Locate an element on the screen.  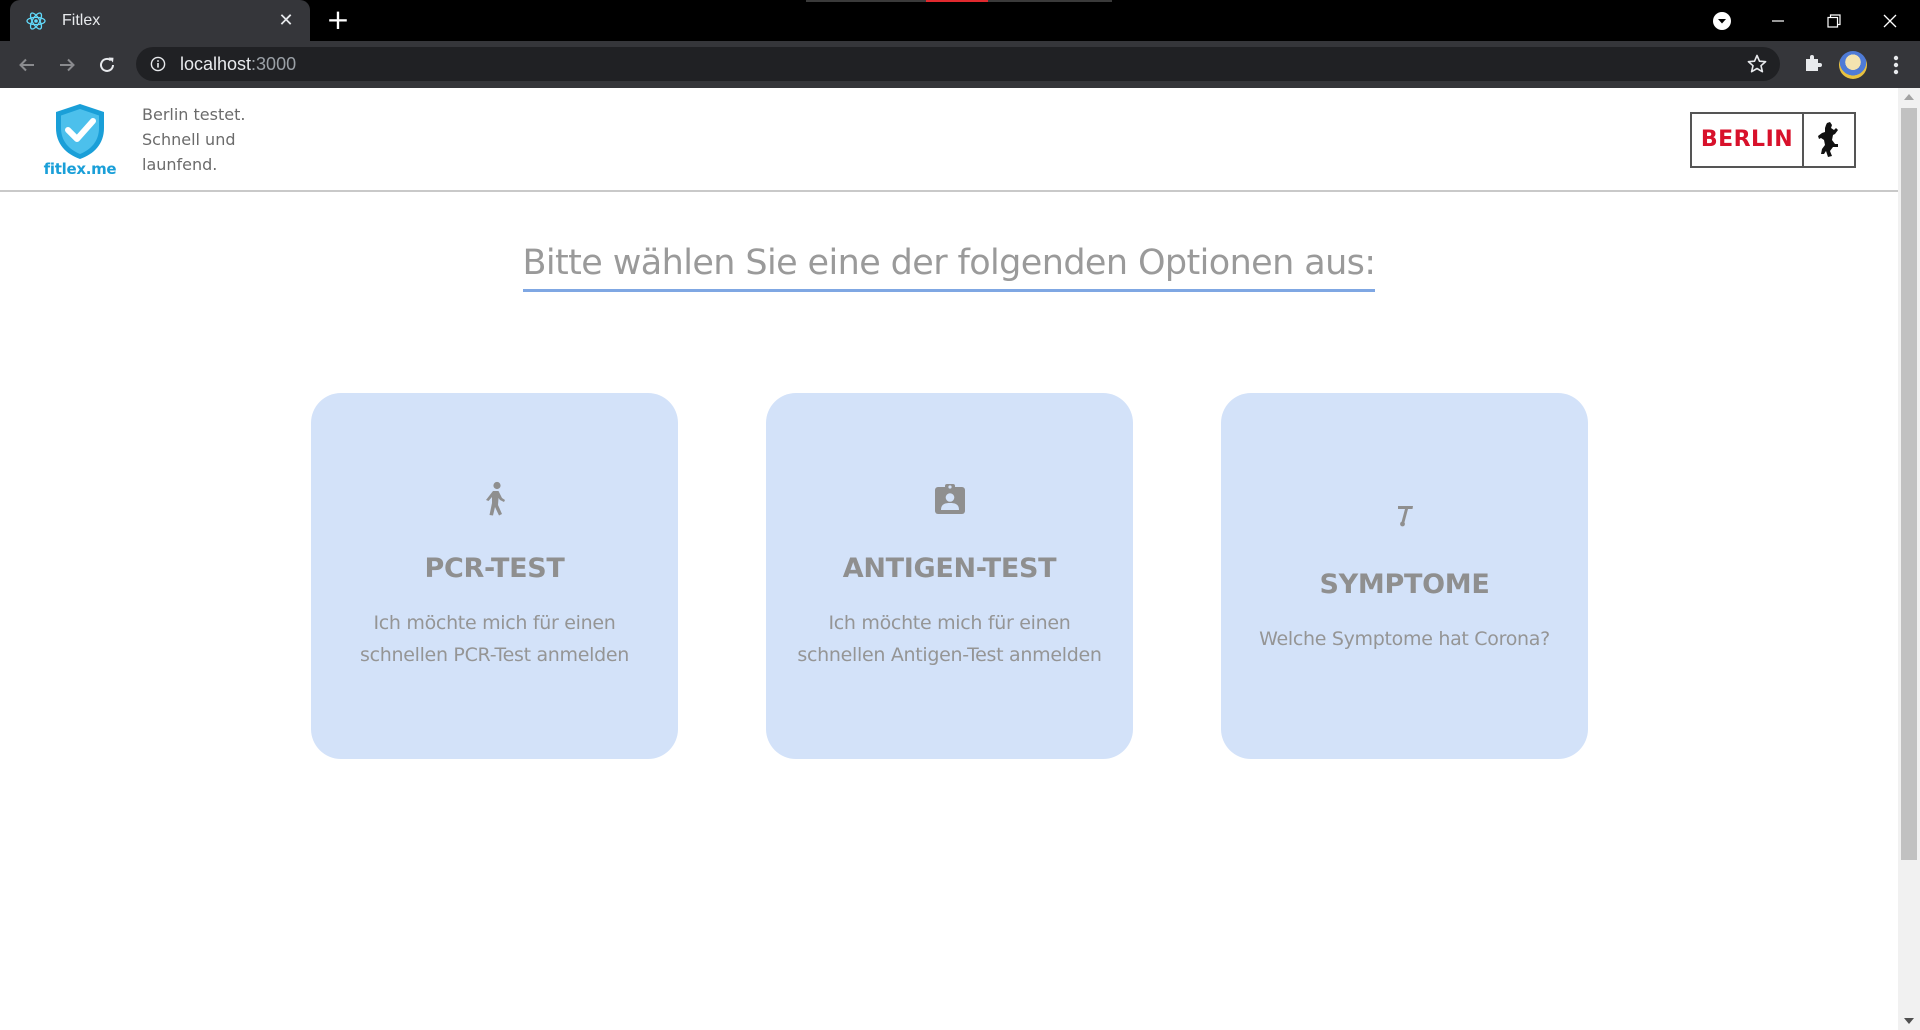
media-control-button is located at coordinates (1722, 20).